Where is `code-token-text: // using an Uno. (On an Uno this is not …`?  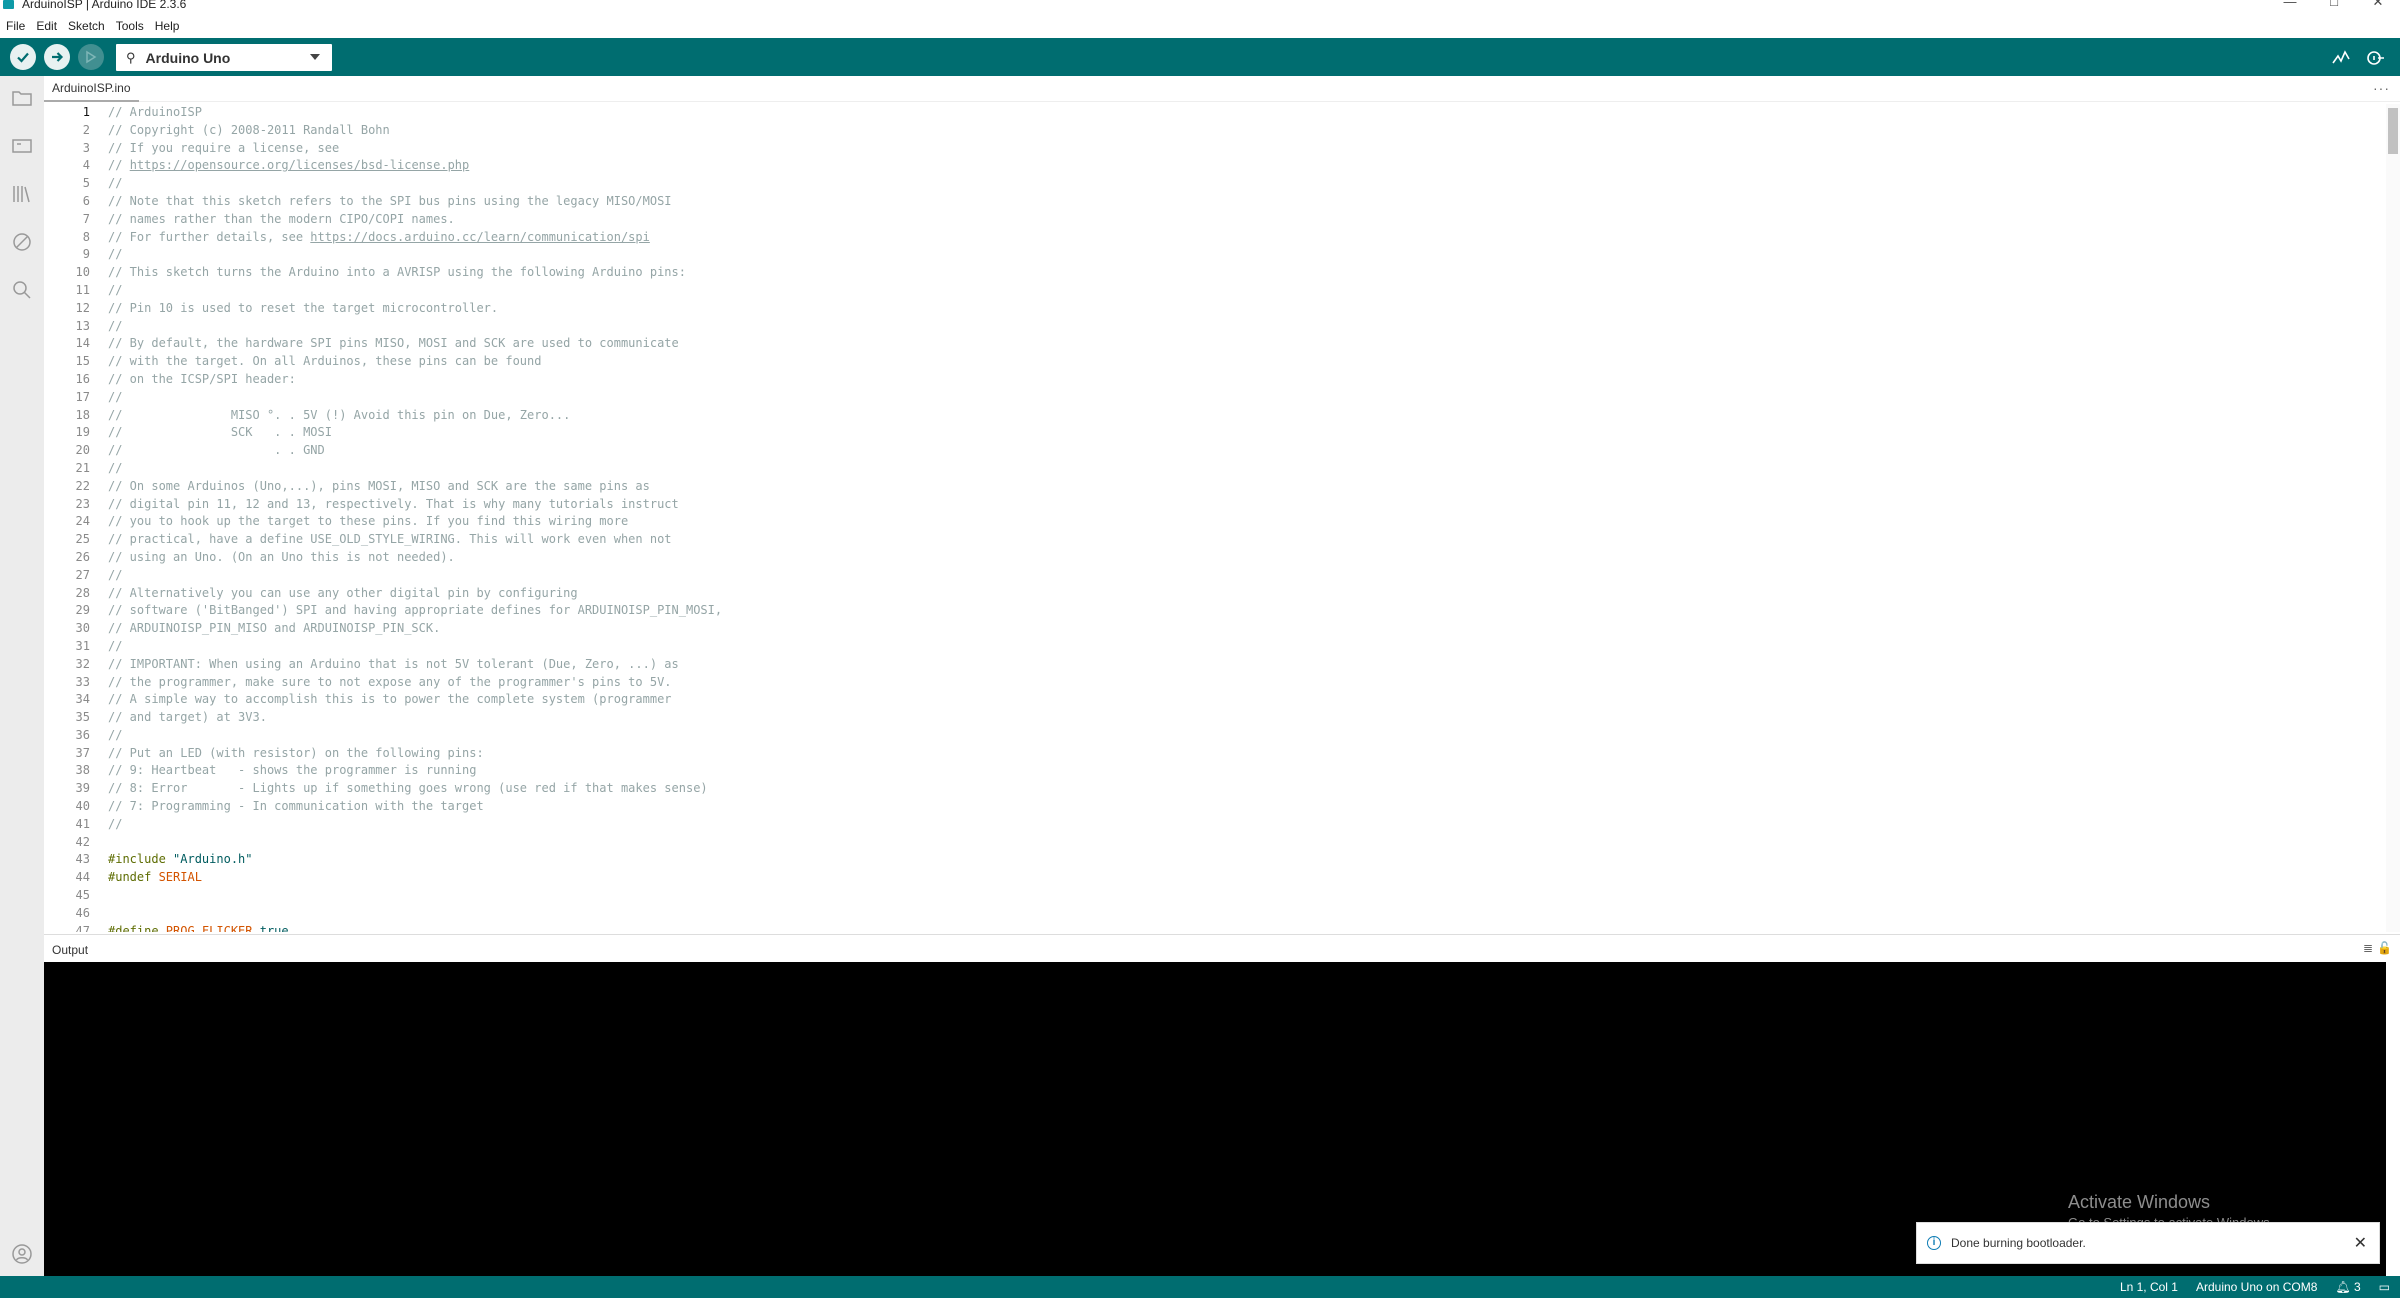 code-token-text: // using an Uno. (On an Uno this is not … is located at coordinates (281, 556).